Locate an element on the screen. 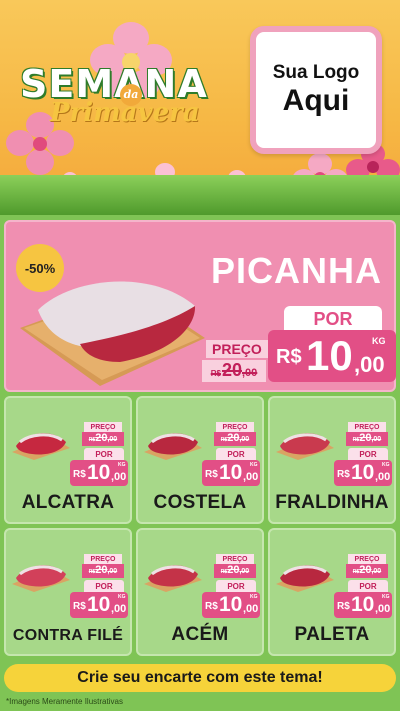 The width and height of the screenshot is (400, 711). title-primavera: Primavera is located at coordinates (125, 113).